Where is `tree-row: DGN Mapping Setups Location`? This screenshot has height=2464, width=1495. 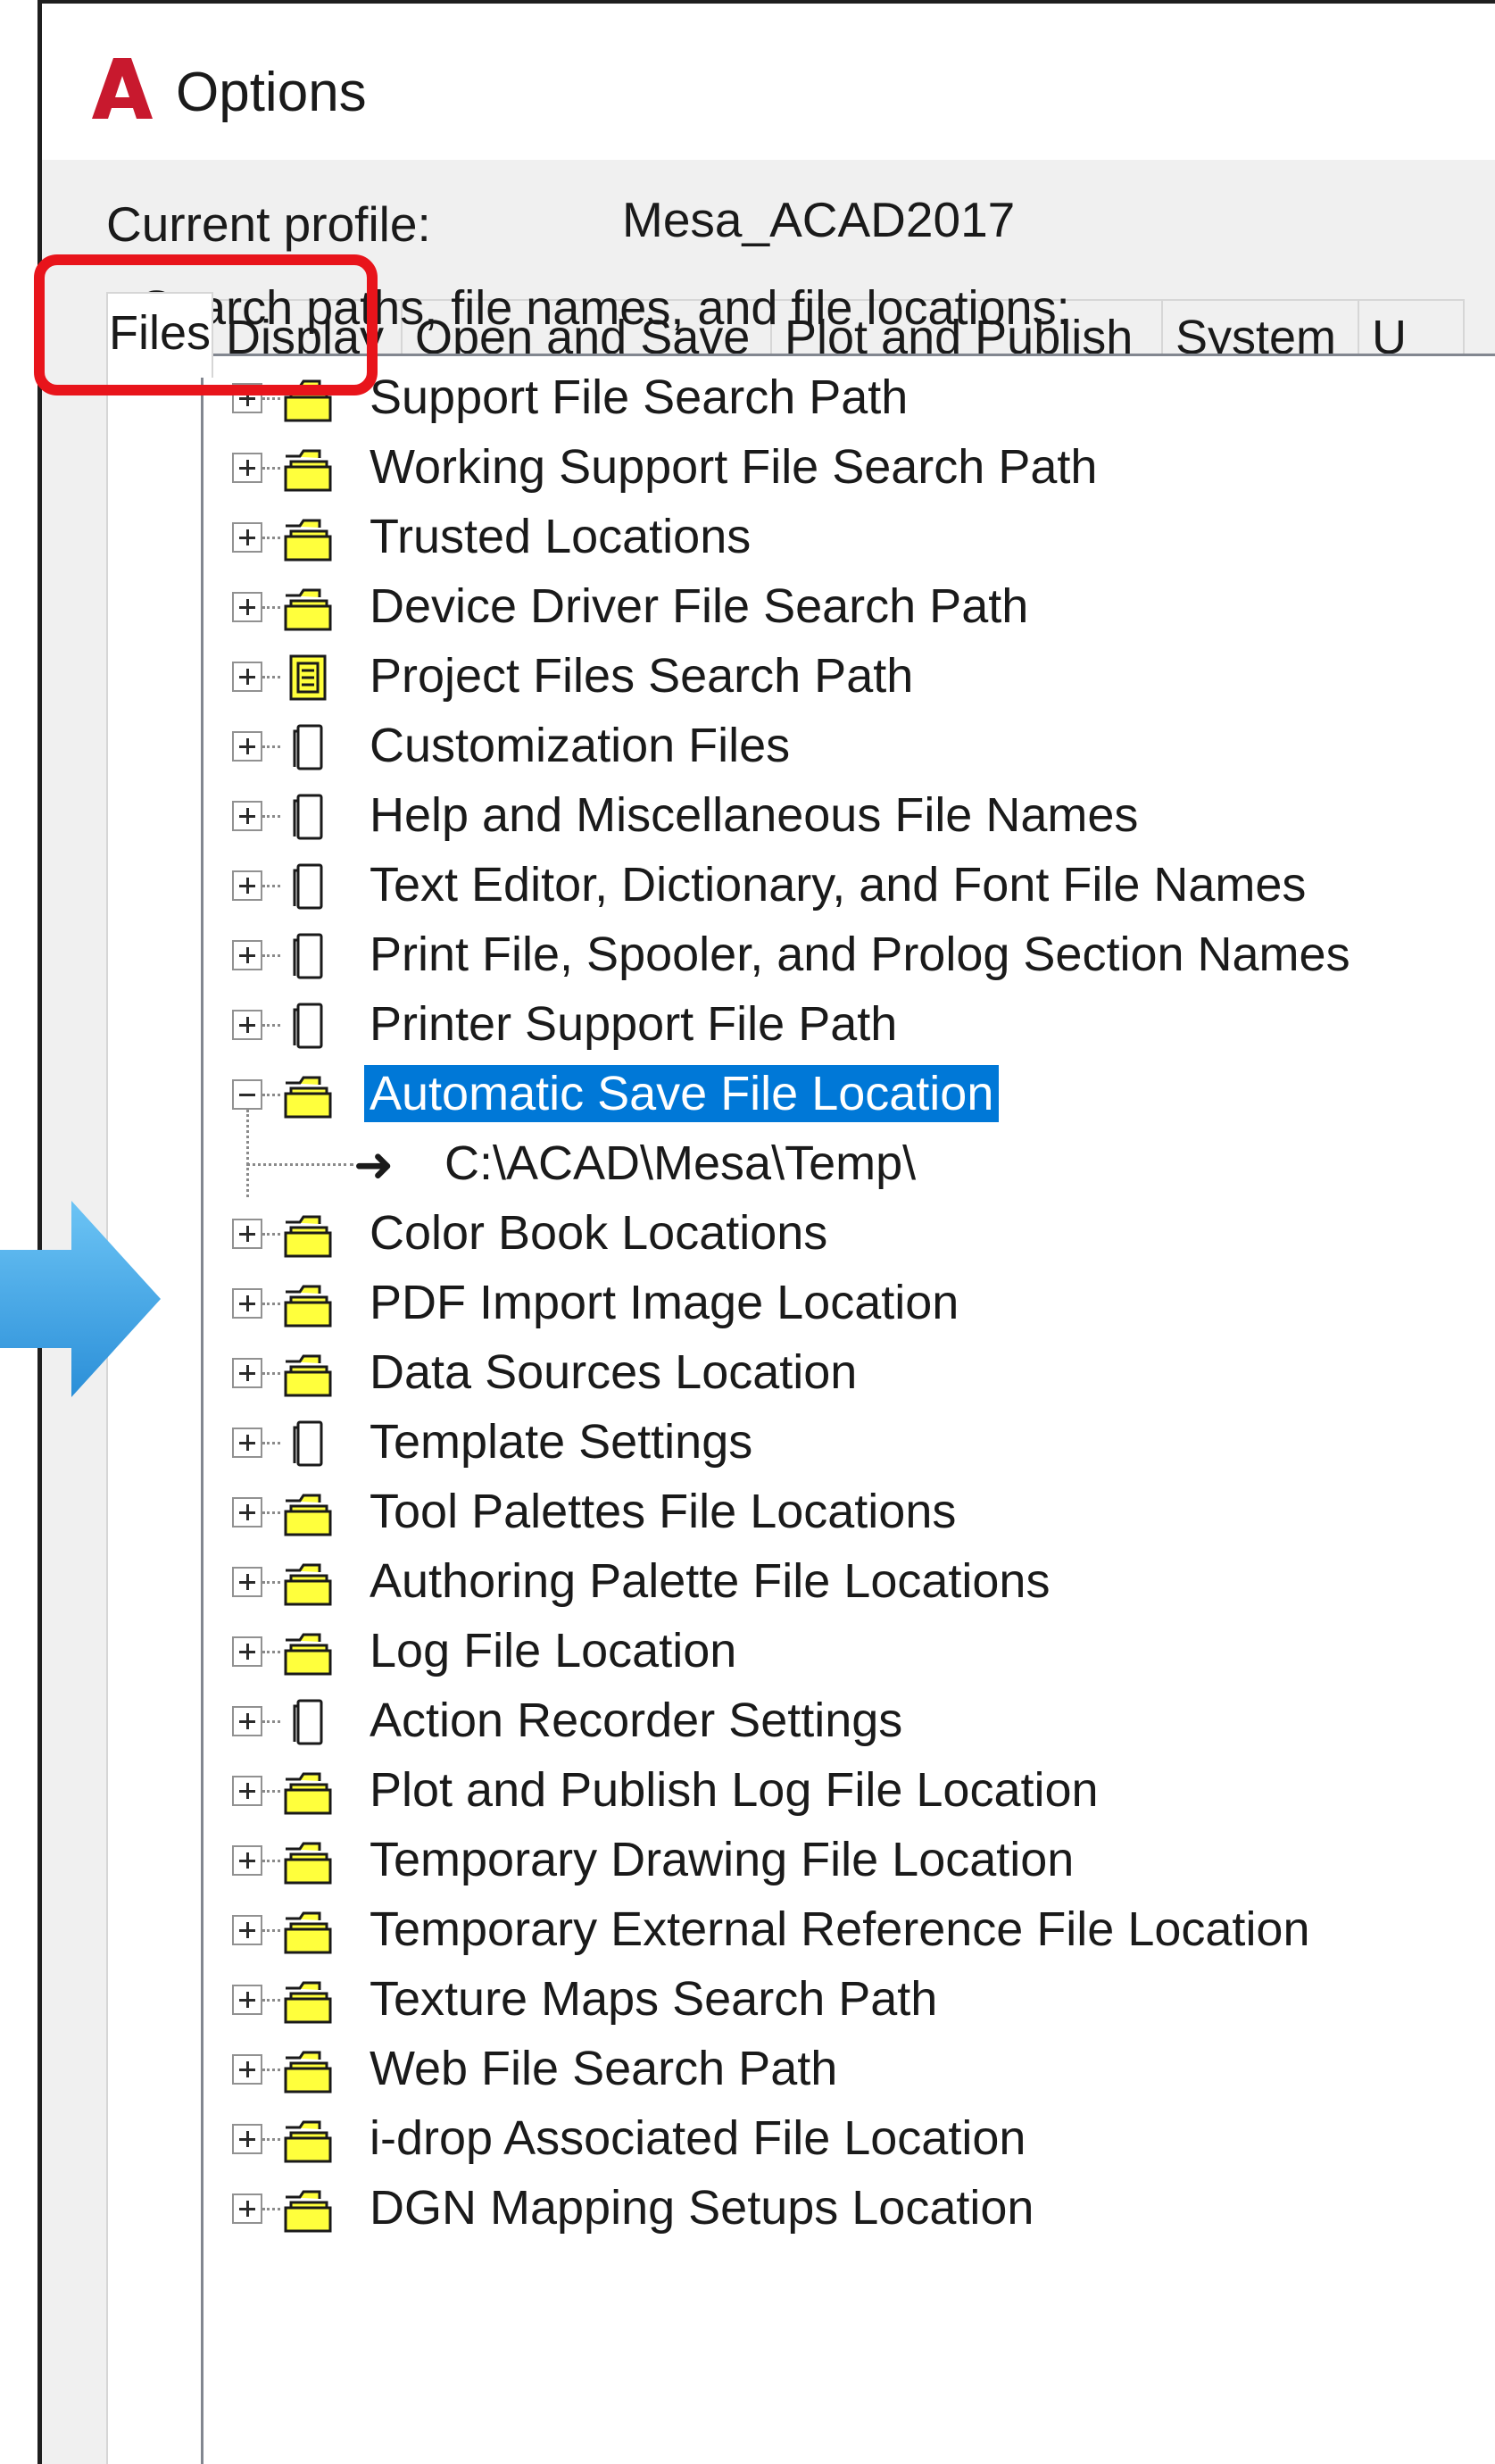
tree-row: DGN Mapping Setups Location is located at coordinates (849, 2208).